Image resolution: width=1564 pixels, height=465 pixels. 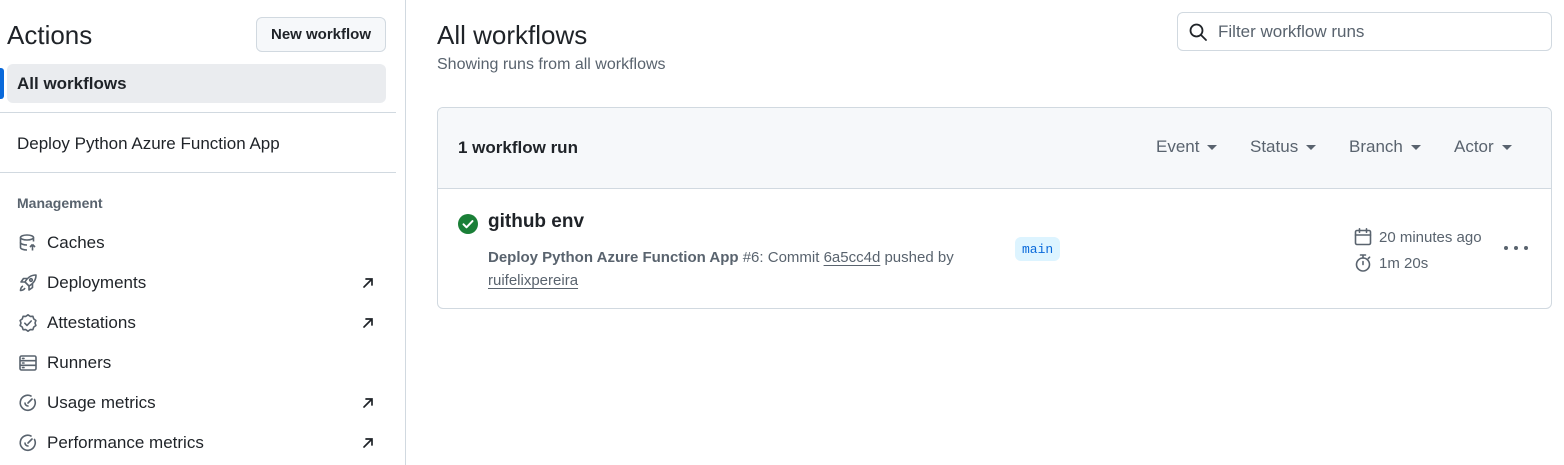 I want to click on runs-header: 1 workflow run Event Status Branch Actor, so click(x=994, y=148).